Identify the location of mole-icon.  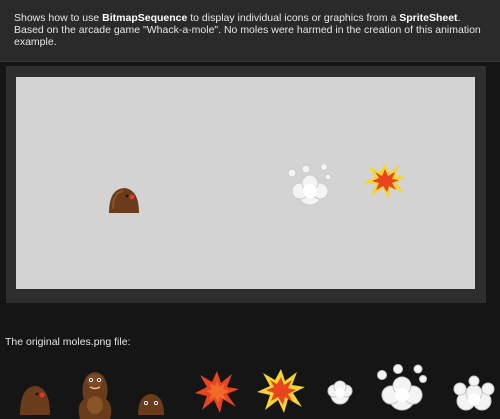
(124, 200).